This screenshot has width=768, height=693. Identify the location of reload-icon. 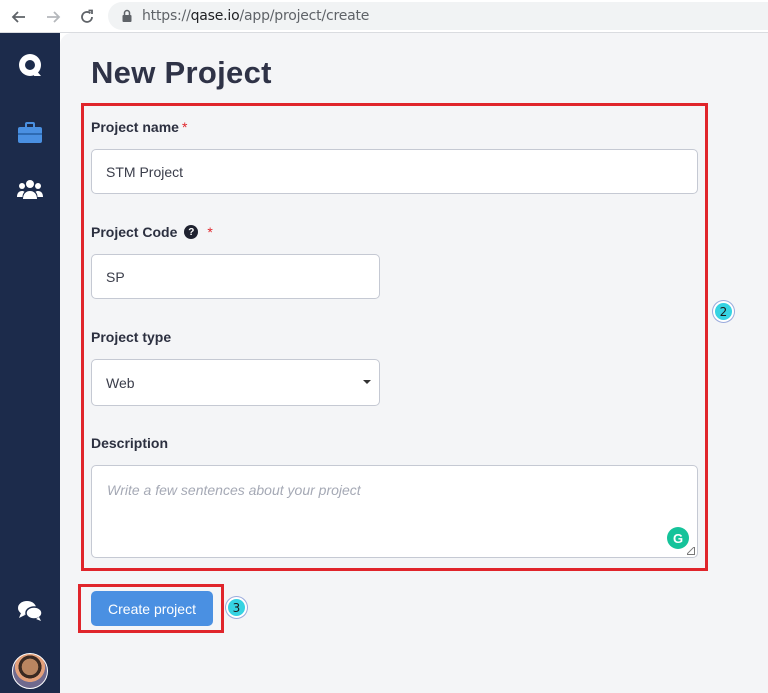
(87, 16).